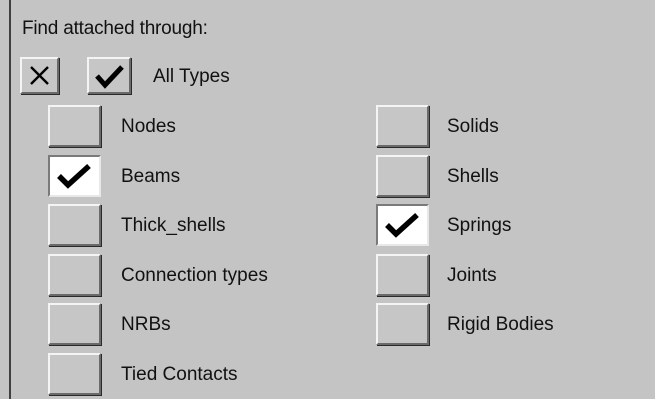 The height and width of the screenshot is (399, 655). What do you see at coordinates (473, 176) in the screenshot?
I see `type-label-shells: Shells` at bounding box center [473, 176].